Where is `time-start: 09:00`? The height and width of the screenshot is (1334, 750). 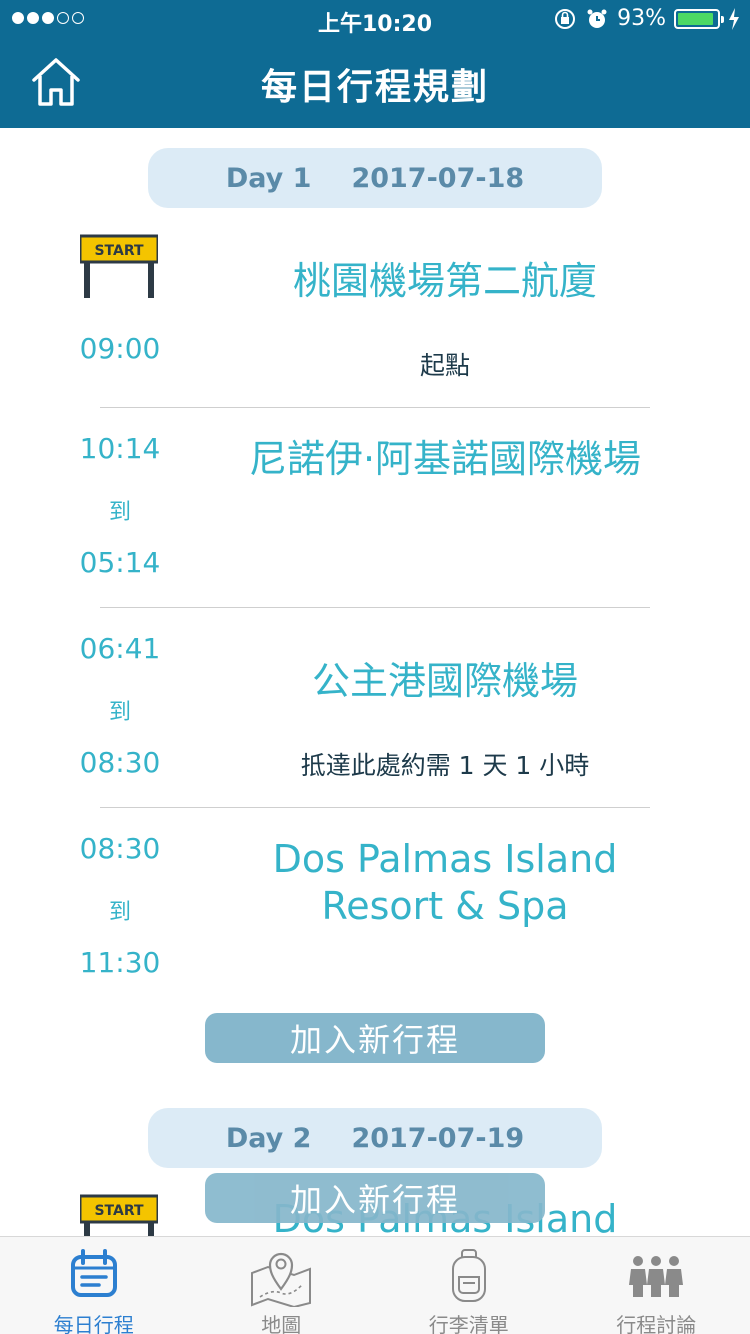
time-start: 09:00 is located at coordinates (120, 348).